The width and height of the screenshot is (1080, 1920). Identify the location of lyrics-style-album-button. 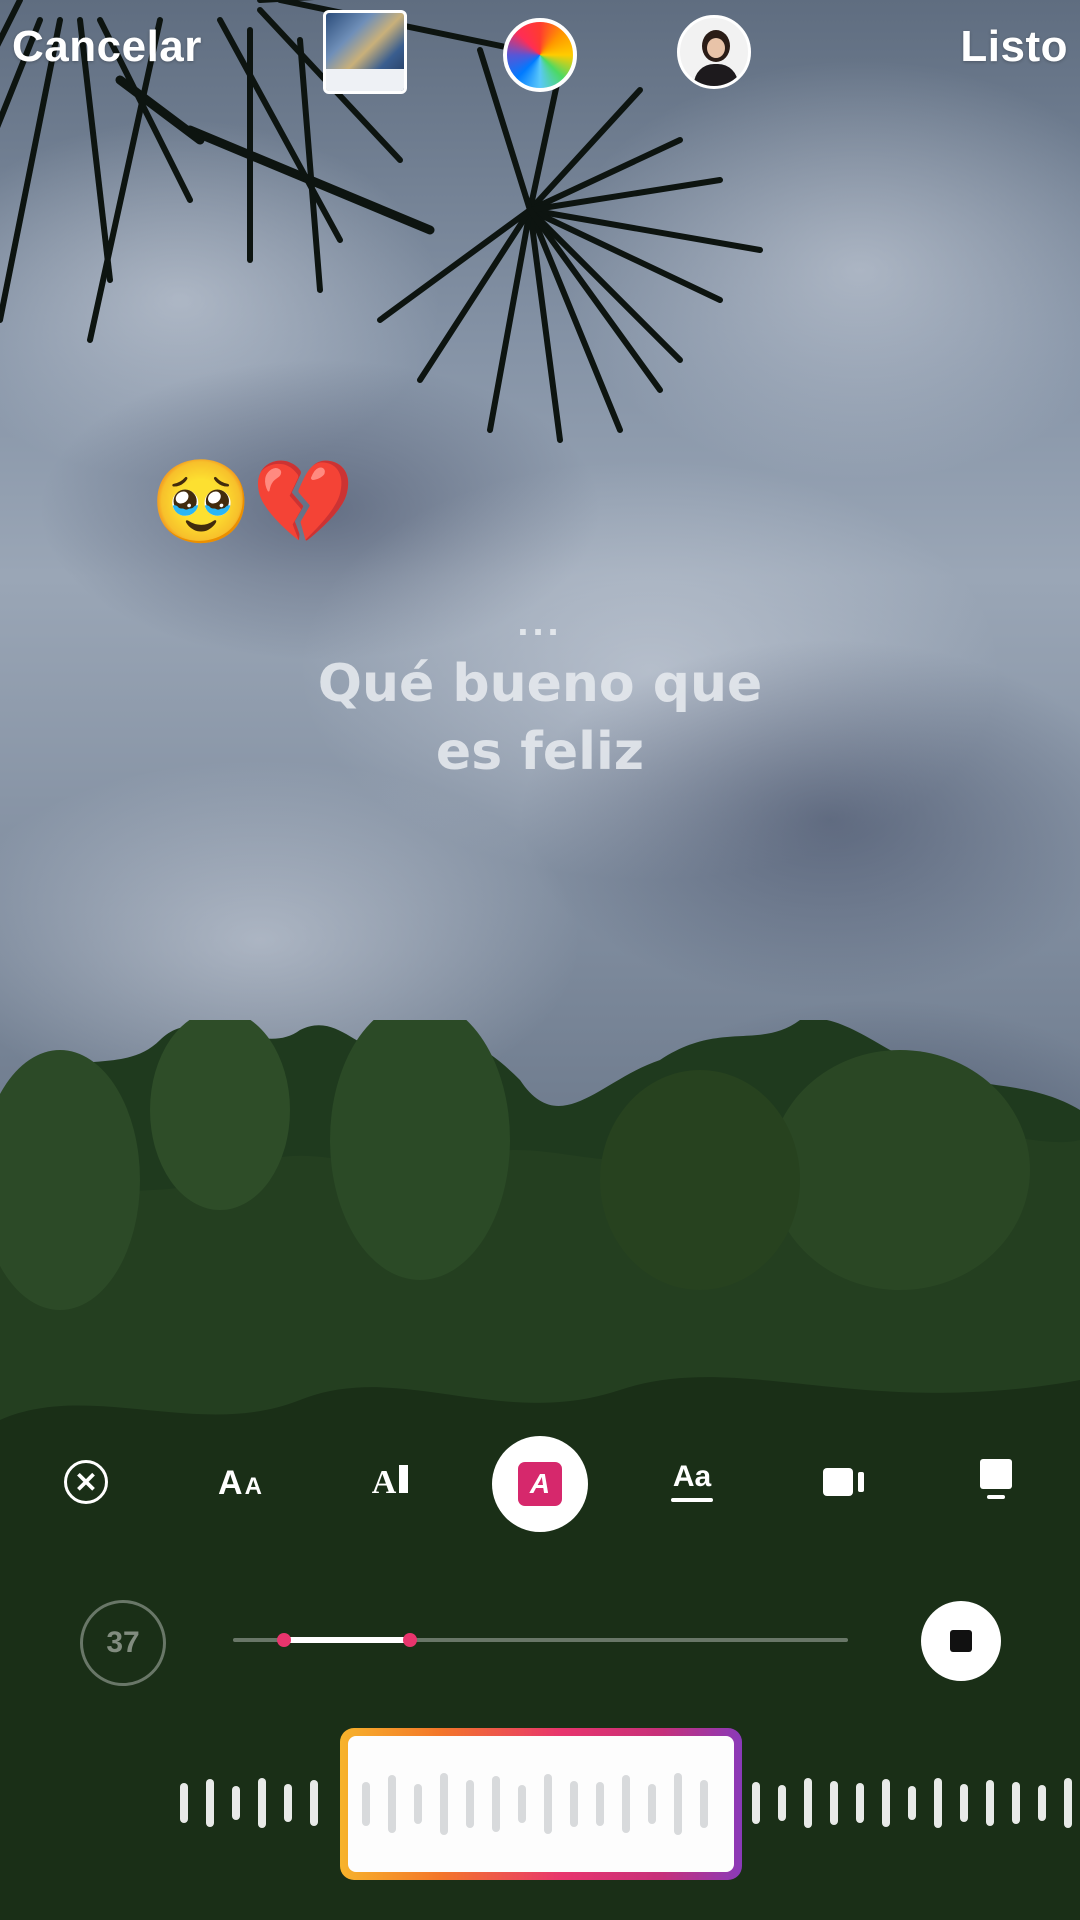
(996, 1479).